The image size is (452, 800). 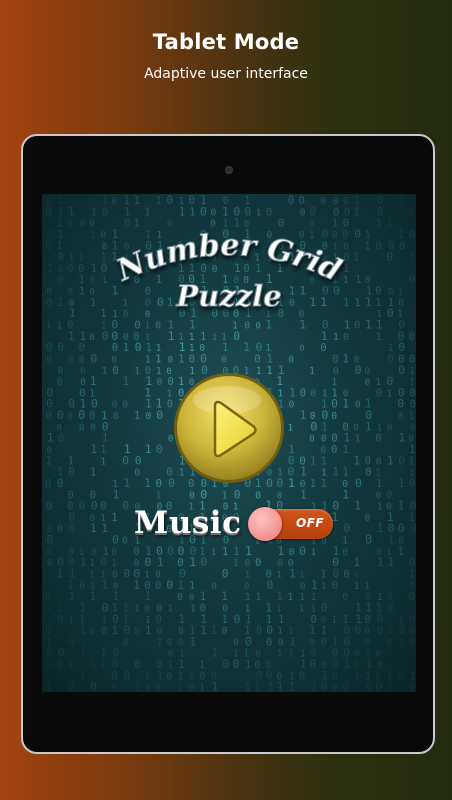 What do you see at coordinates (229, 428) in the screenshot?
I see `play-button` at bounding box center [229, 428].